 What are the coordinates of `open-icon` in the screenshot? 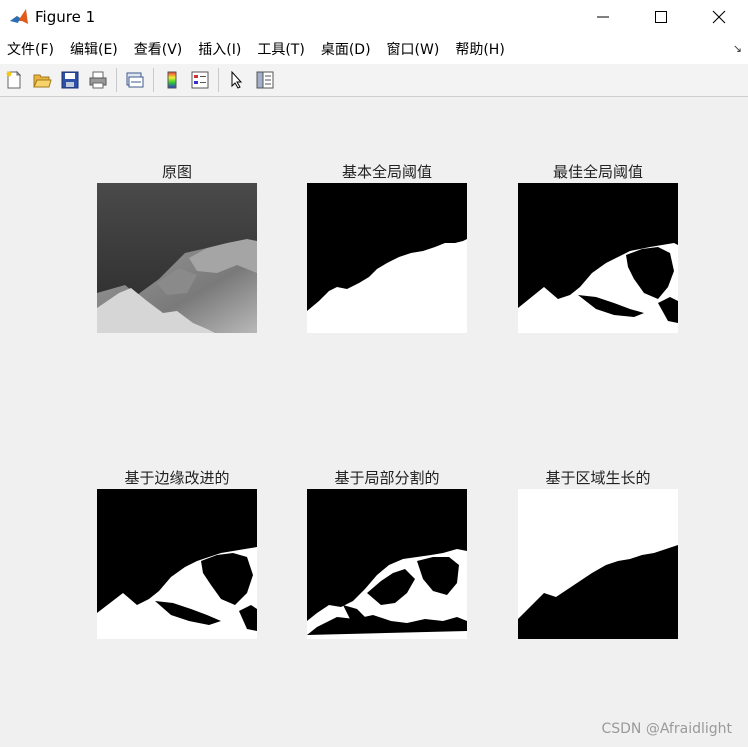 It's located at (42, 81).